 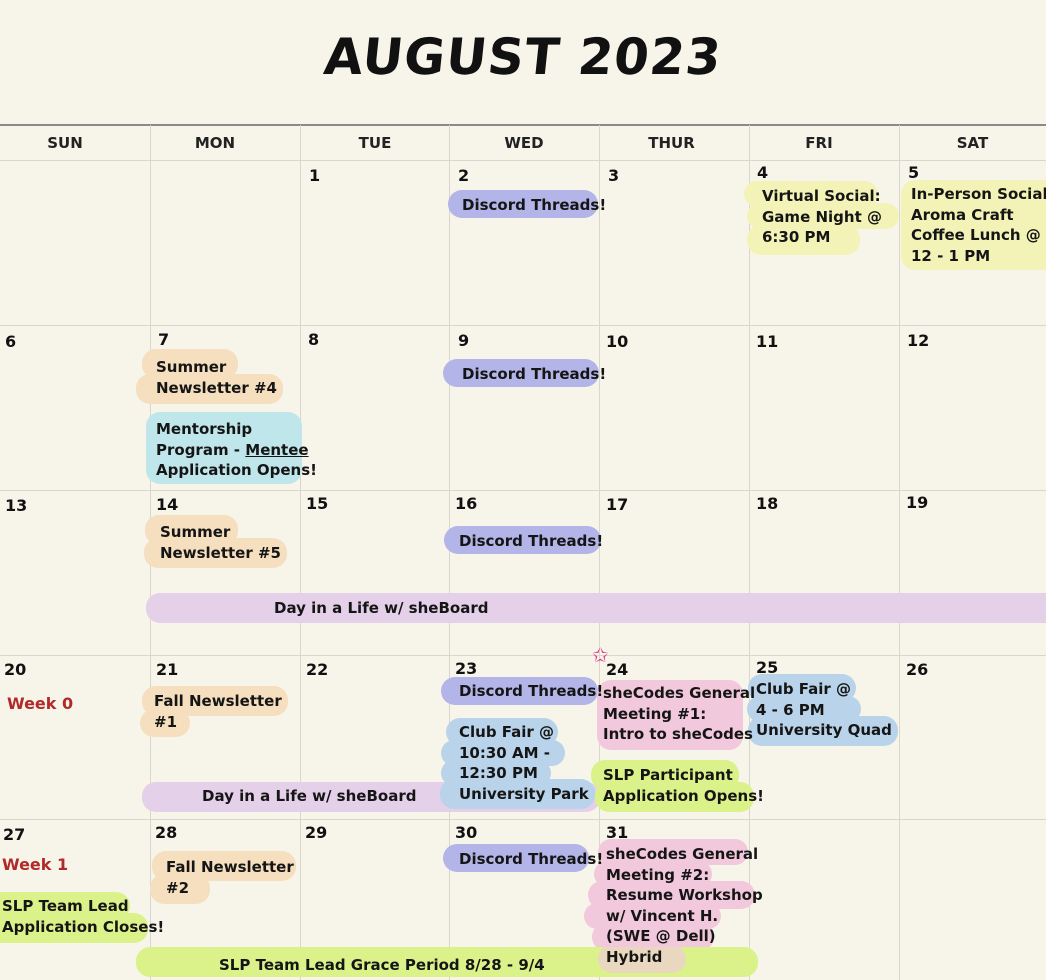 What do you see at coordinates (163, 339) in the screenshot?
I see `date-7: 7` at bounding box center [163, 339].